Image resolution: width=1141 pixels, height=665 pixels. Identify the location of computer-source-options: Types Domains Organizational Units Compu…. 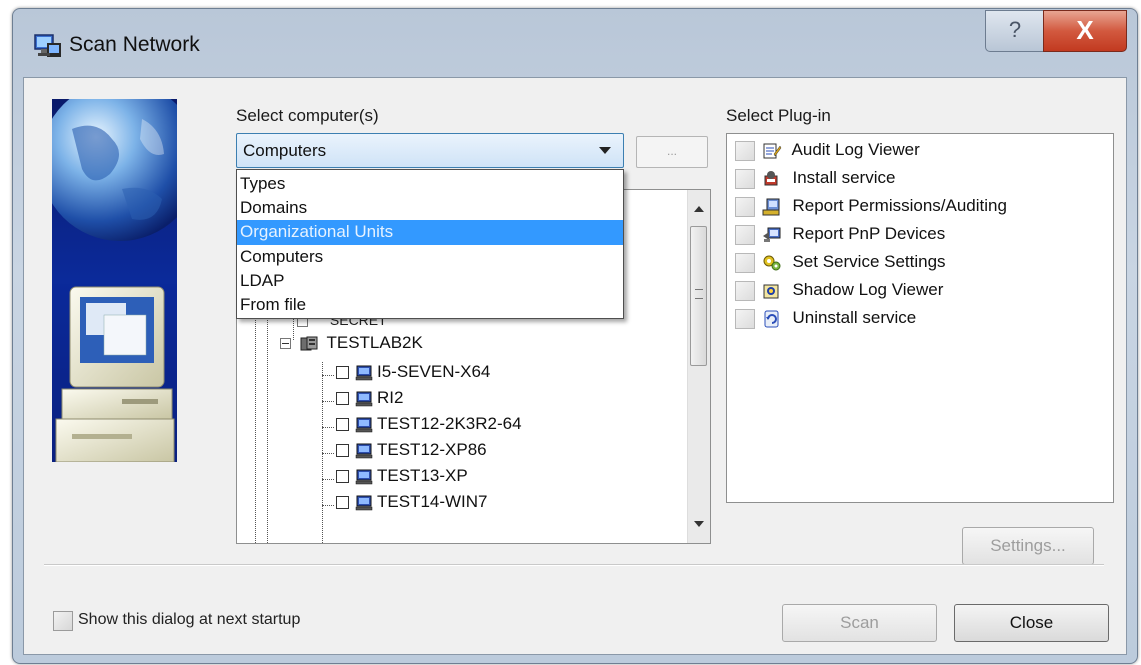
(430, 244).